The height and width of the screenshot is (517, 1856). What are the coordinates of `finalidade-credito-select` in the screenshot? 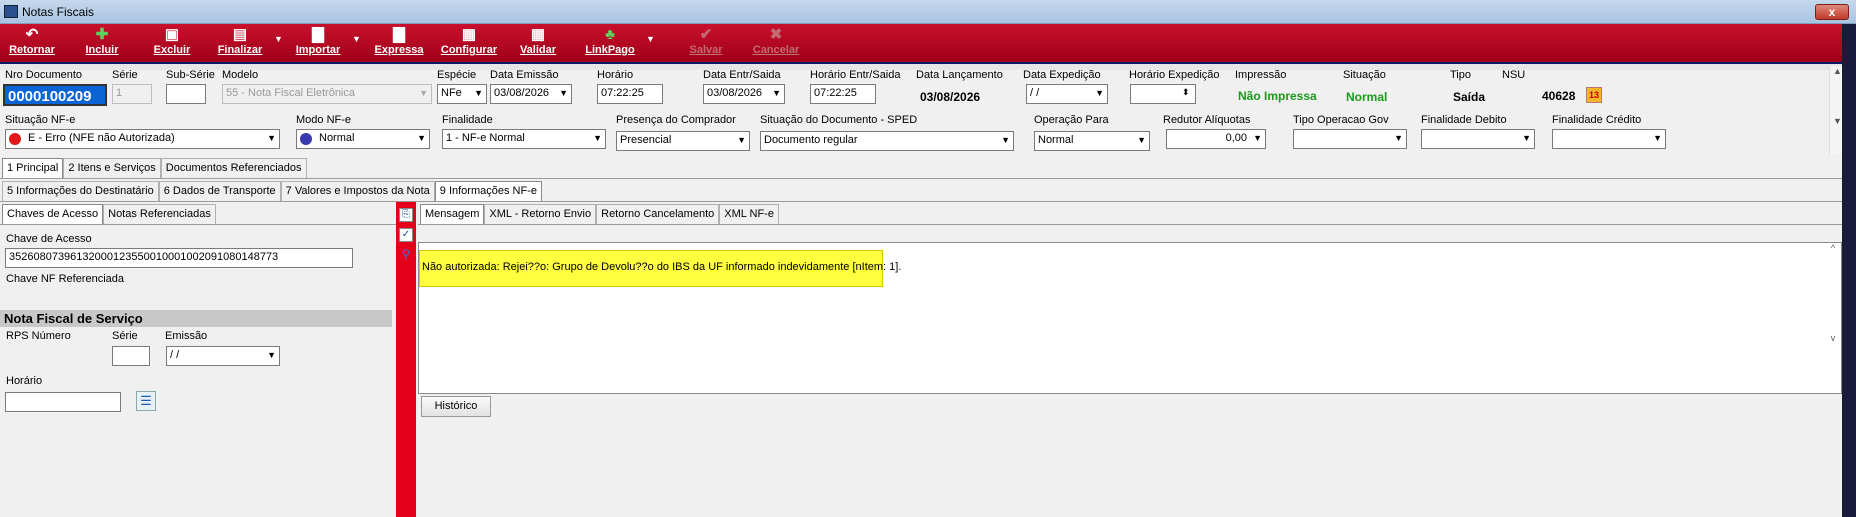 It's located at (1609, 139).